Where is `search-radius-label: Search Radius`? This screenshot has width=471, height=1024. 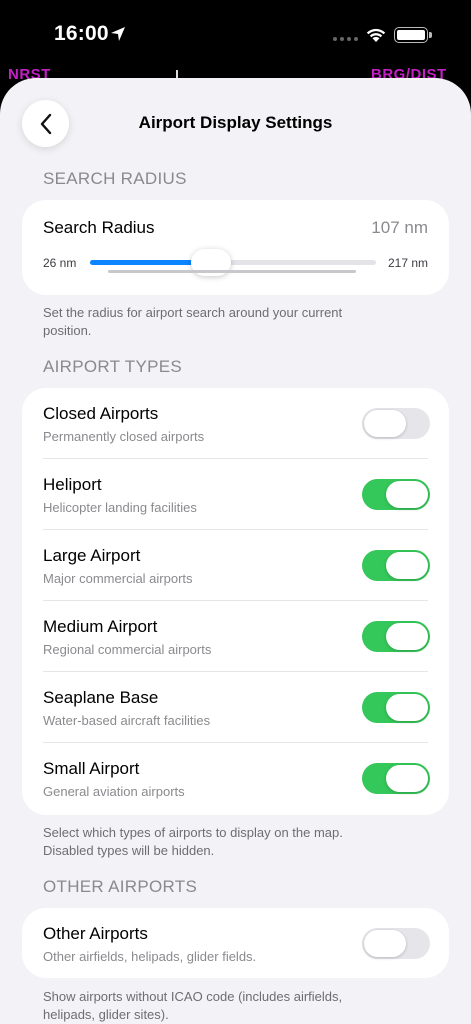
search-radius-label: Search Radius is located at coordinates (99, 227).